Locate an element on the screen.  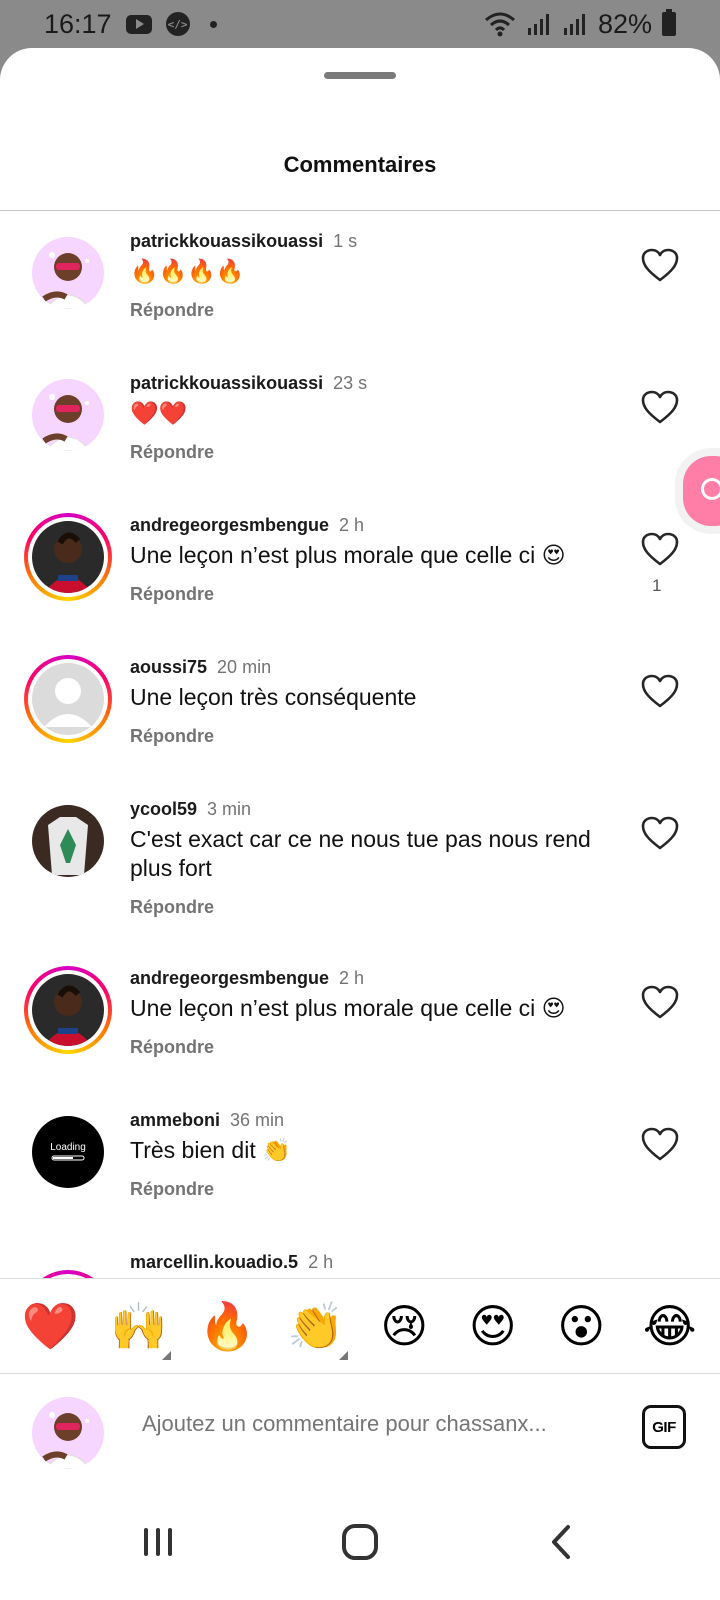
comment-time: 20 min is located at coordinates (244, 667).